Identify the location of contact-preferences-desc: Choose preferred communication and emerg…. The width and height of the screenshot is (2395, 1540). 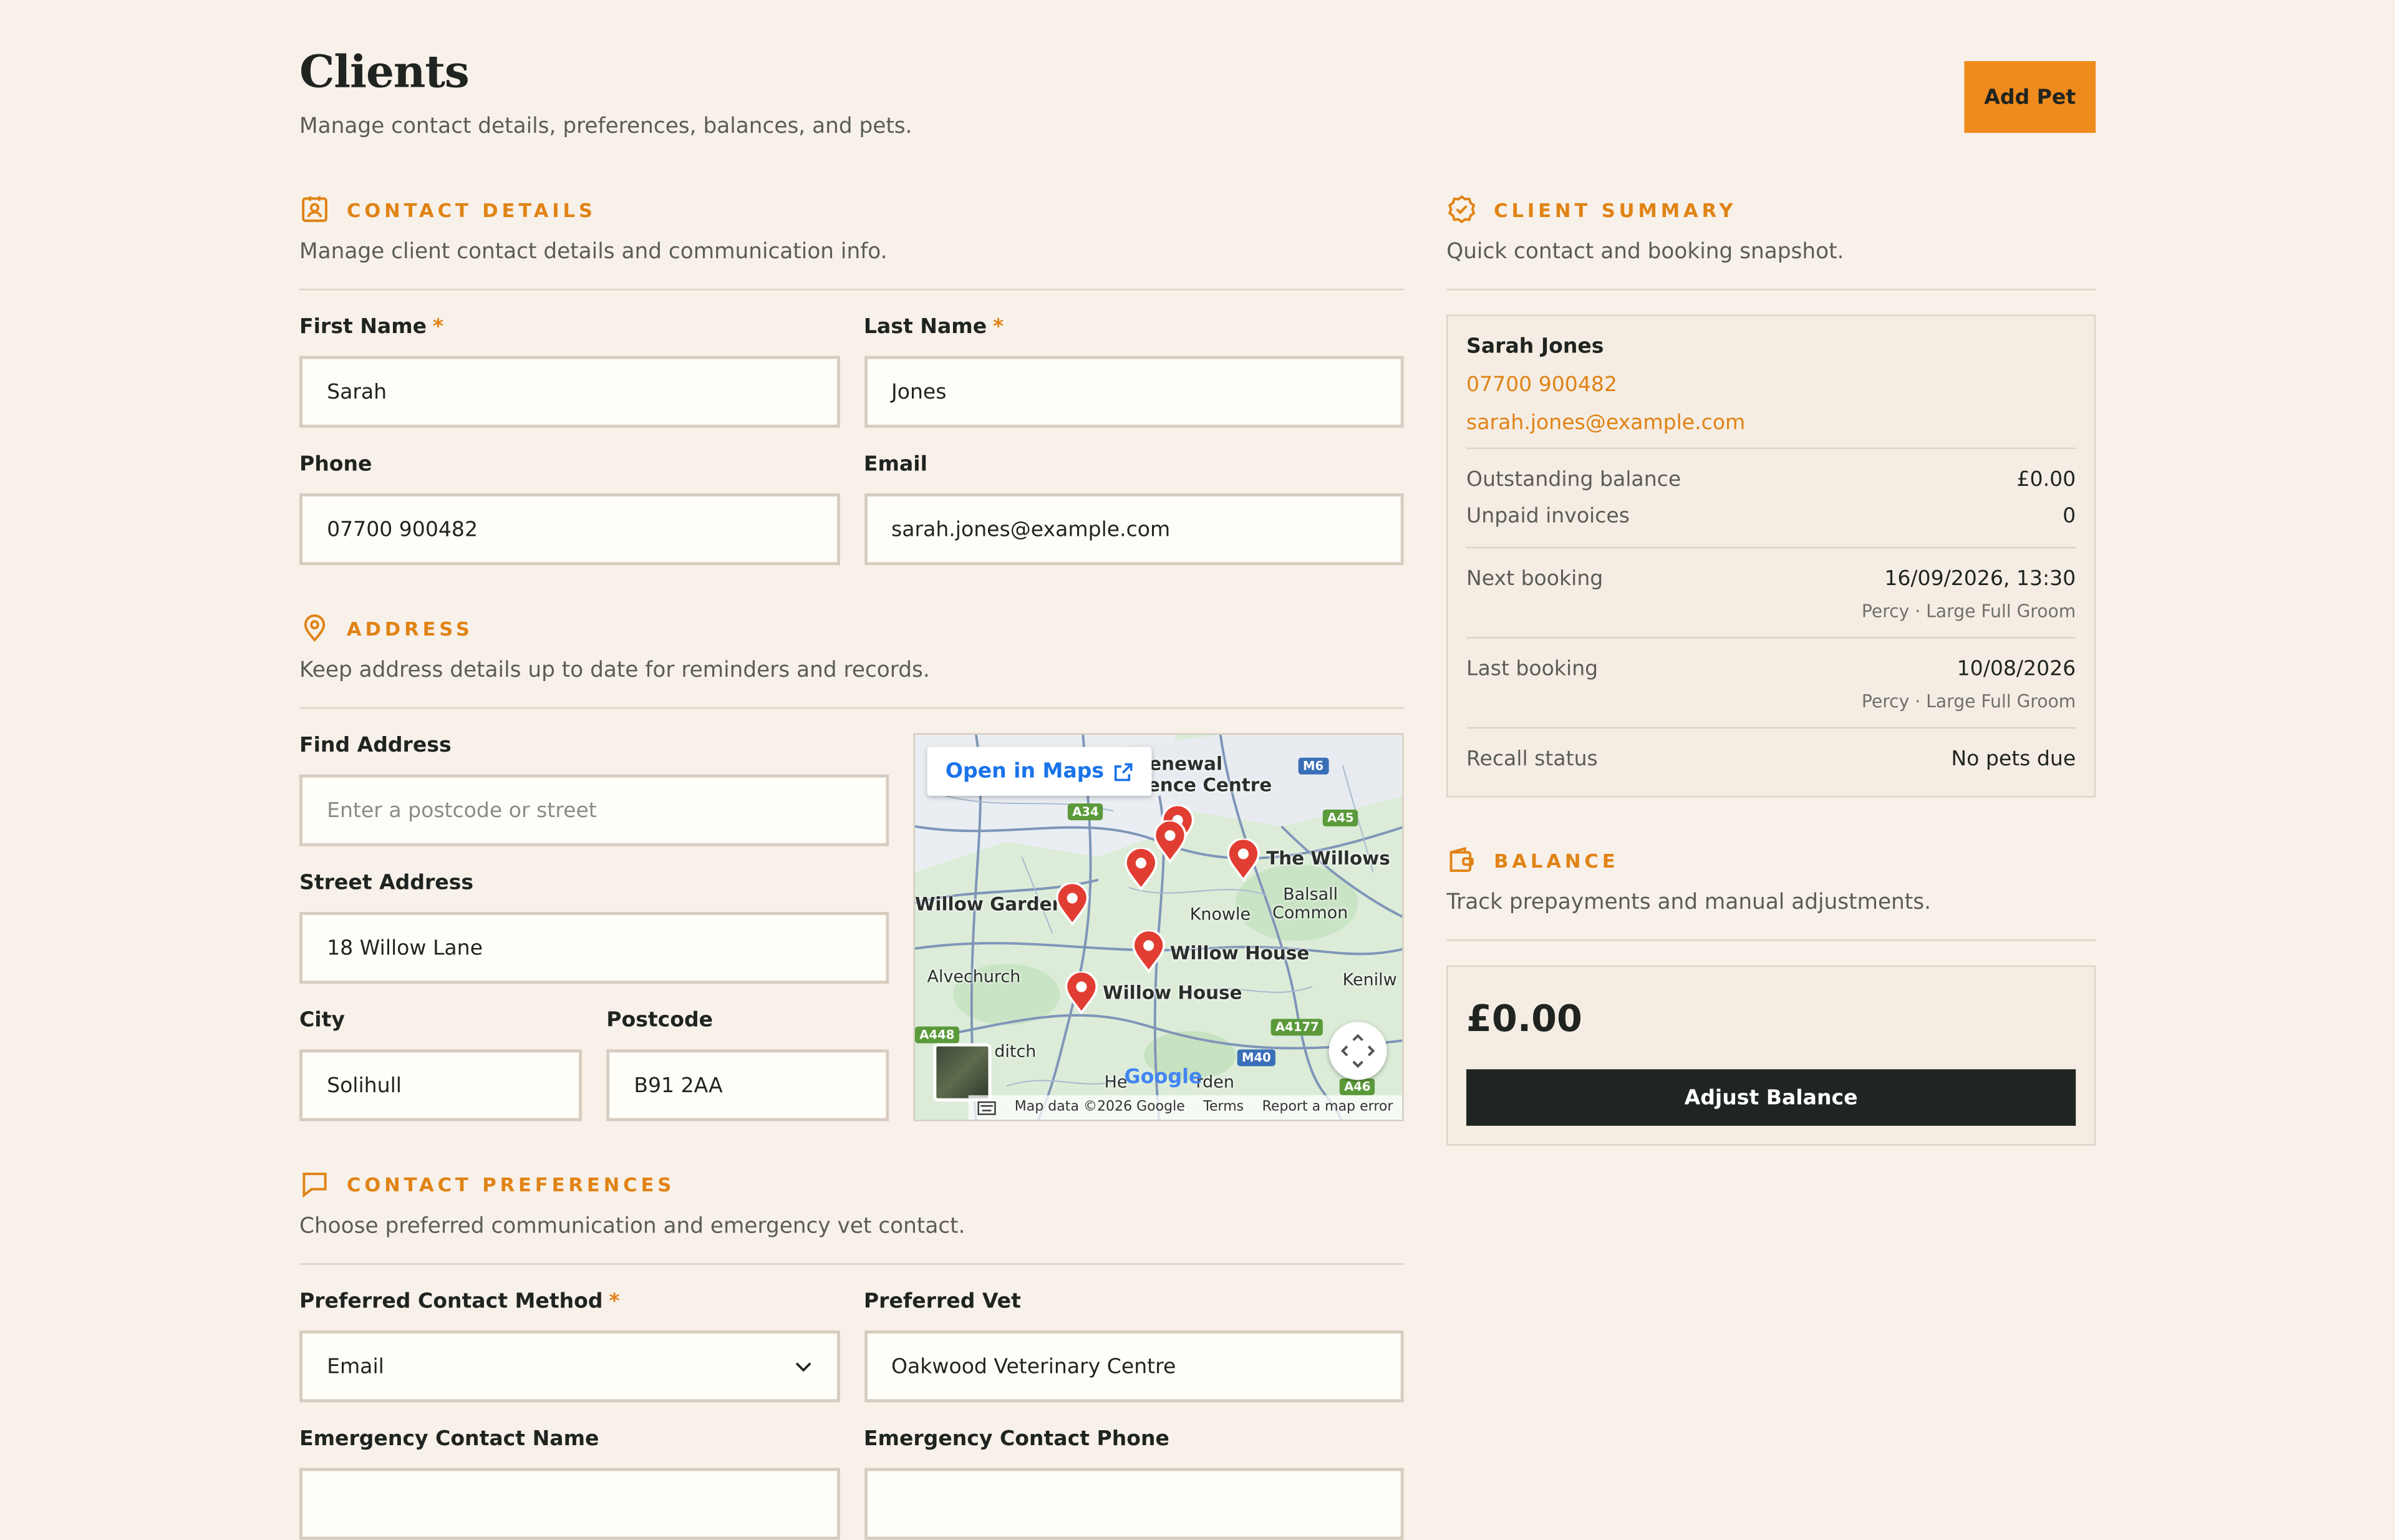
(632, 1226).